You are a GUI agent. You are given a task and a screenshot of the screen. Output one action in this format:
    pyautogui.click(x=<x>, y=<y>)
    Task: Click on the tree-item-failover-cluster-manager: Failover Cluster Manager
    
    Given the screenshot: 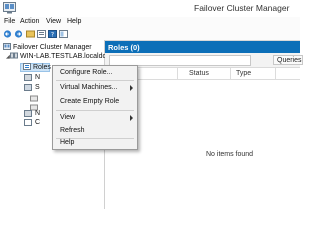 What is the action you would take?
    pyautogui.click(x=47, y=47)
    